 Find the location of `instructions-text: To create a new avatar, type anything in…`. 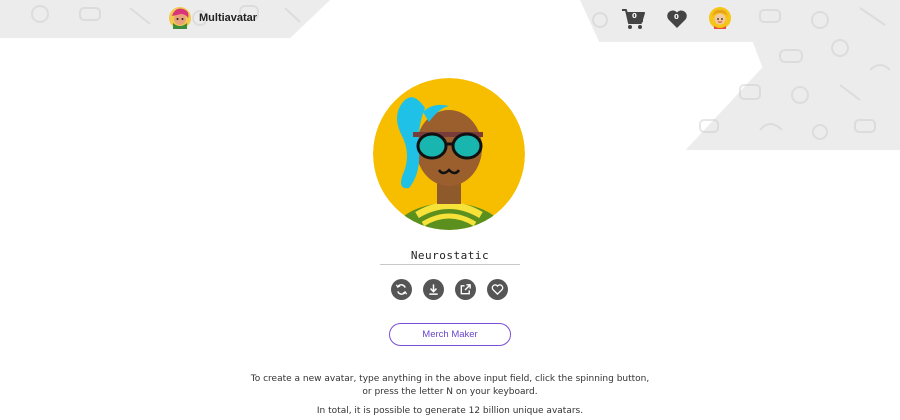

instructions-text: To create a new avatar, type anything in… is located at coordinates (450, 385).